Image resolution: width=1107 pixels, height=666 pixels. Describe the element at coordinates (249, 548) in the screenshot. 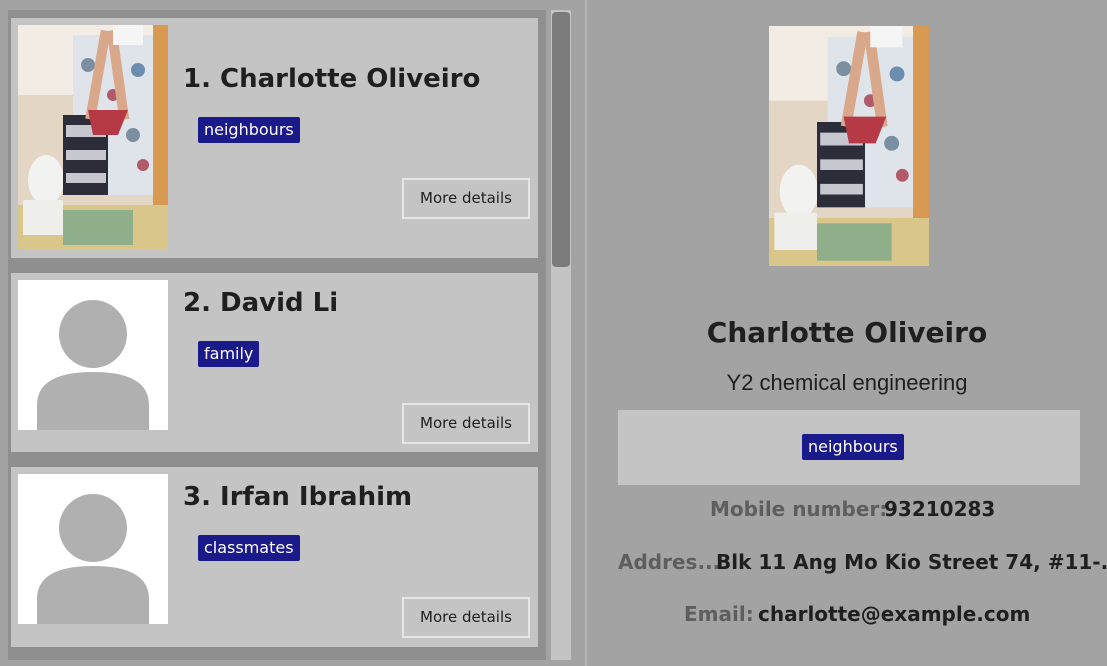

I see `contact-tag: classmates` at that location.